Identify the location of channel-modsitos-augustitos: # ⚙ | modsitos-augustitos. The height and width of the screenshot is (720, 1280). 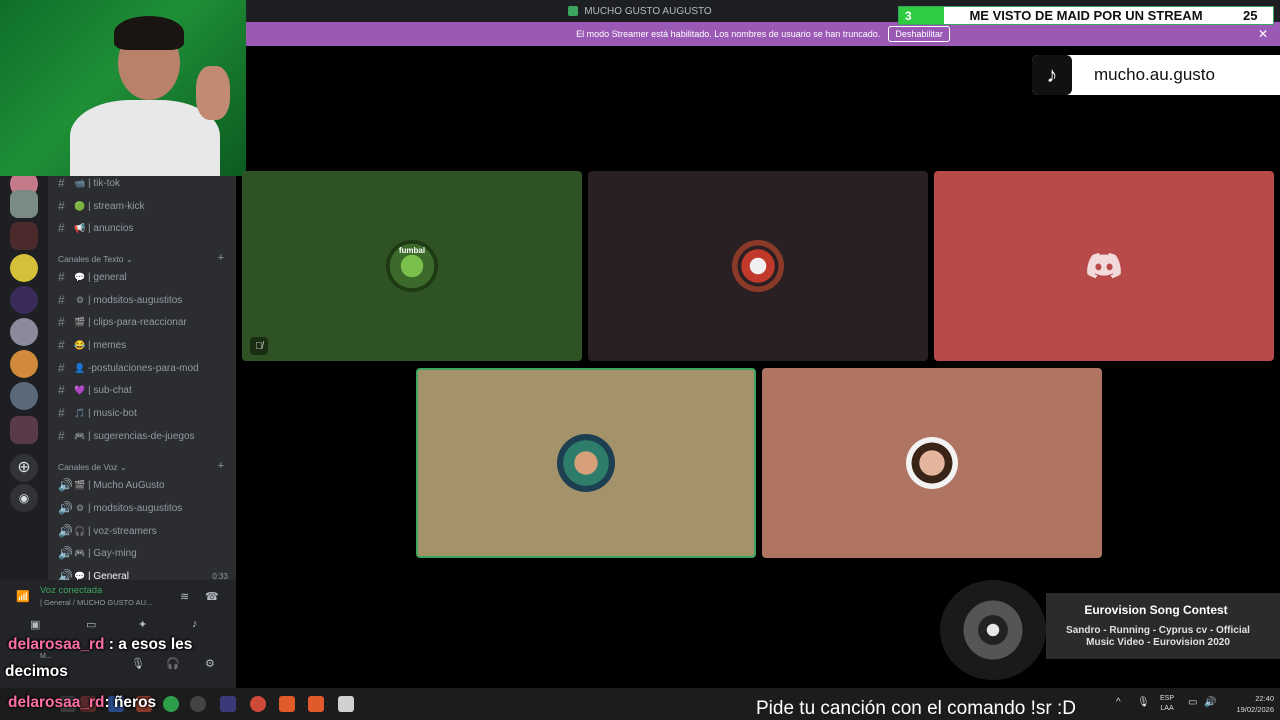
(120, 300).